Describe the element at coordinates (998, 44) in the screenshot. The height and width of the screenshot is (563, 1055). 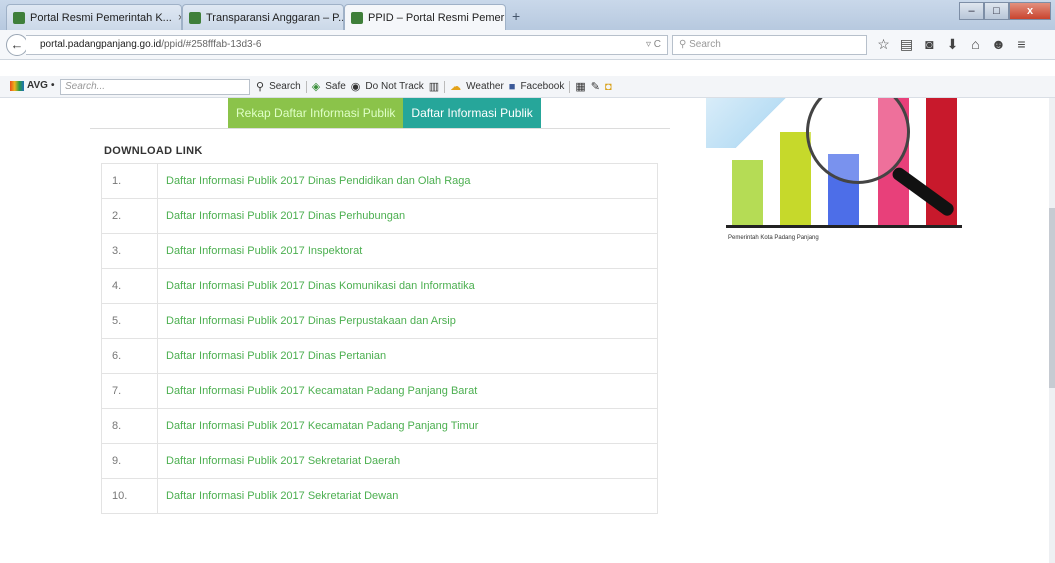
I see `chat-icon: ☻` at that location.